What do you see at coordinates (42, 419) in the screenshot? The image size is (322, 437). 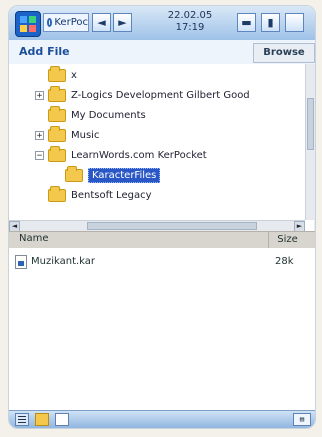 I see `folder-button-icon` at bounding box center [42, 419].